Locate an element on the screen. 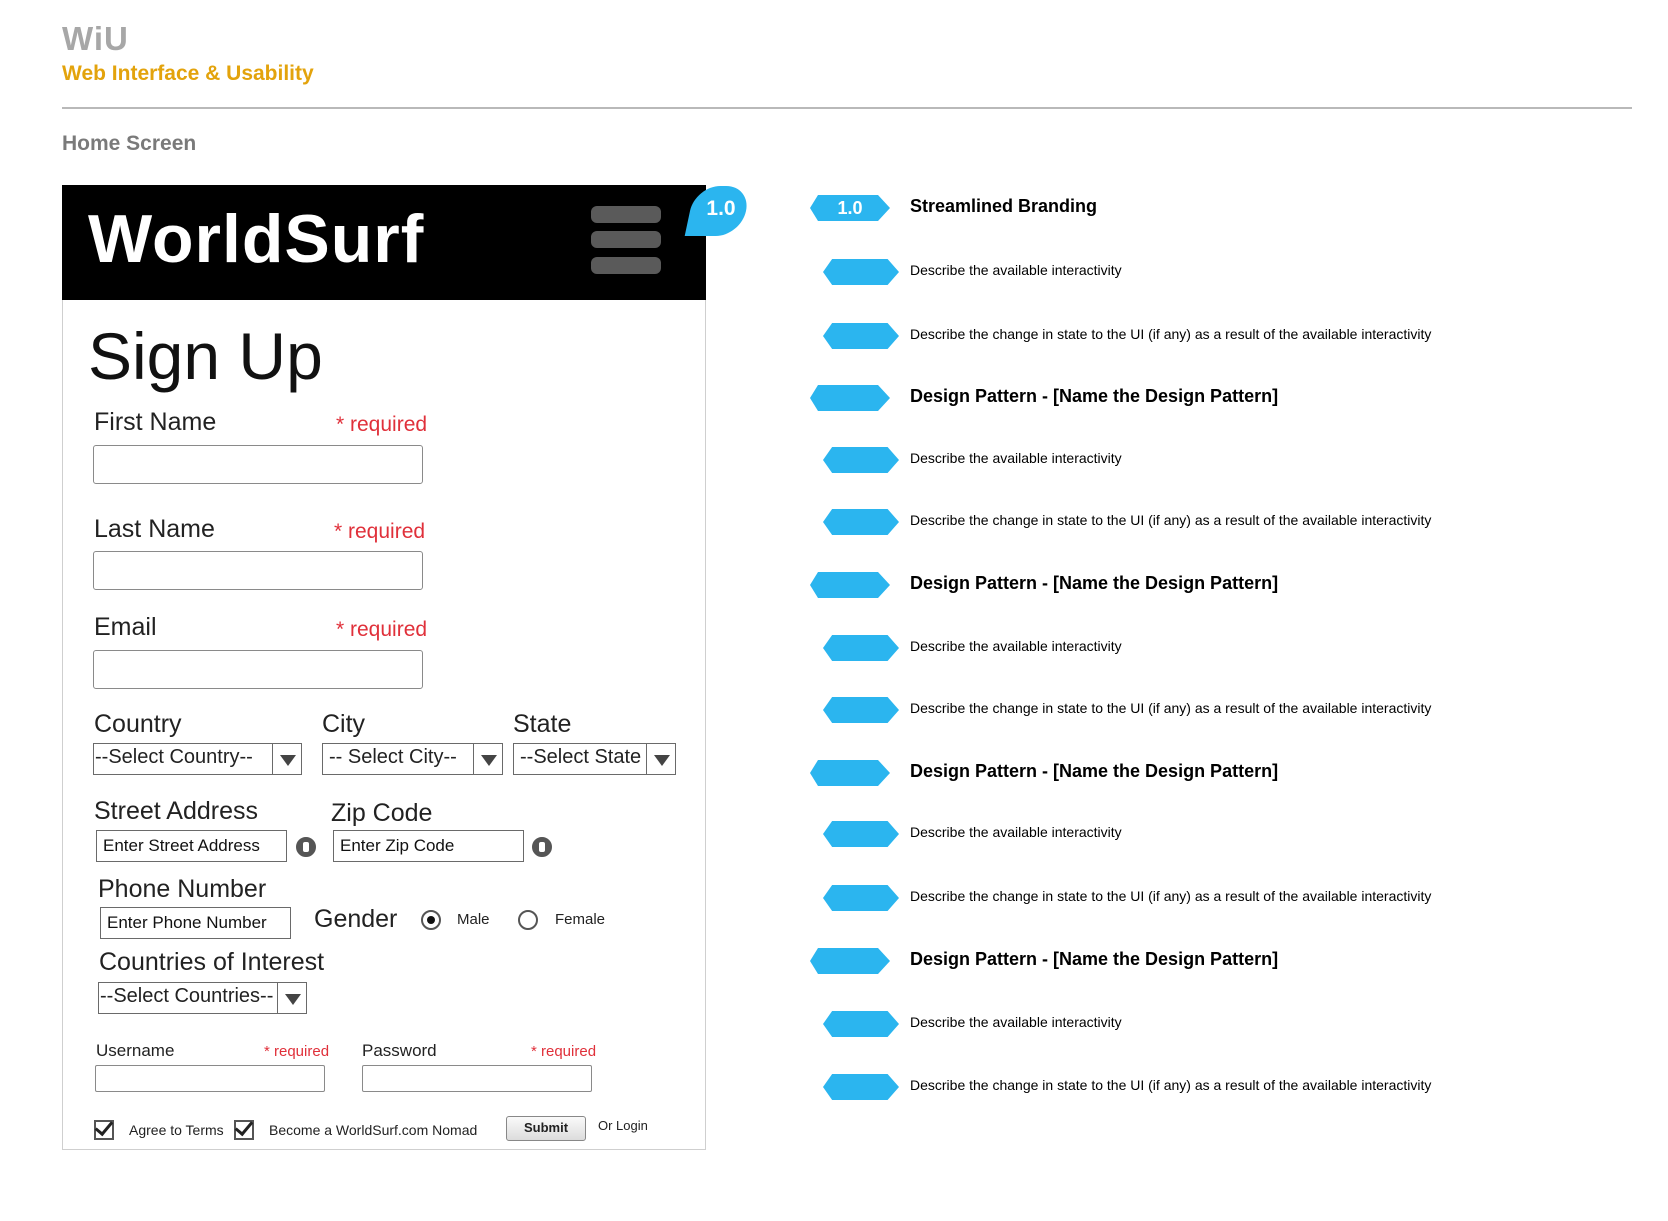 Image resolution: width=1668 pixels, height=1221 pixels. agree-terms-checkbox is located at coordinates (104, 1130).